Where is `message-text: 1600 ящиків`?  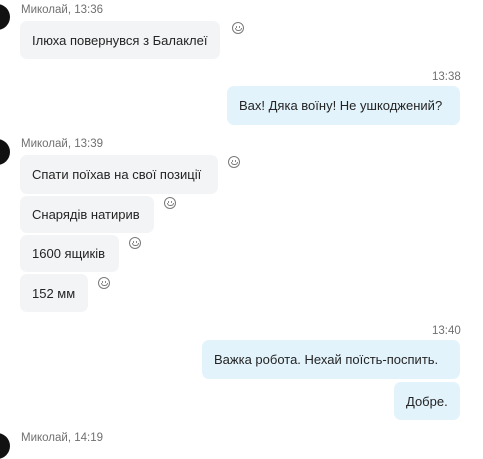
message-text: 1600 ящиків is located at coordinates (69, 253).